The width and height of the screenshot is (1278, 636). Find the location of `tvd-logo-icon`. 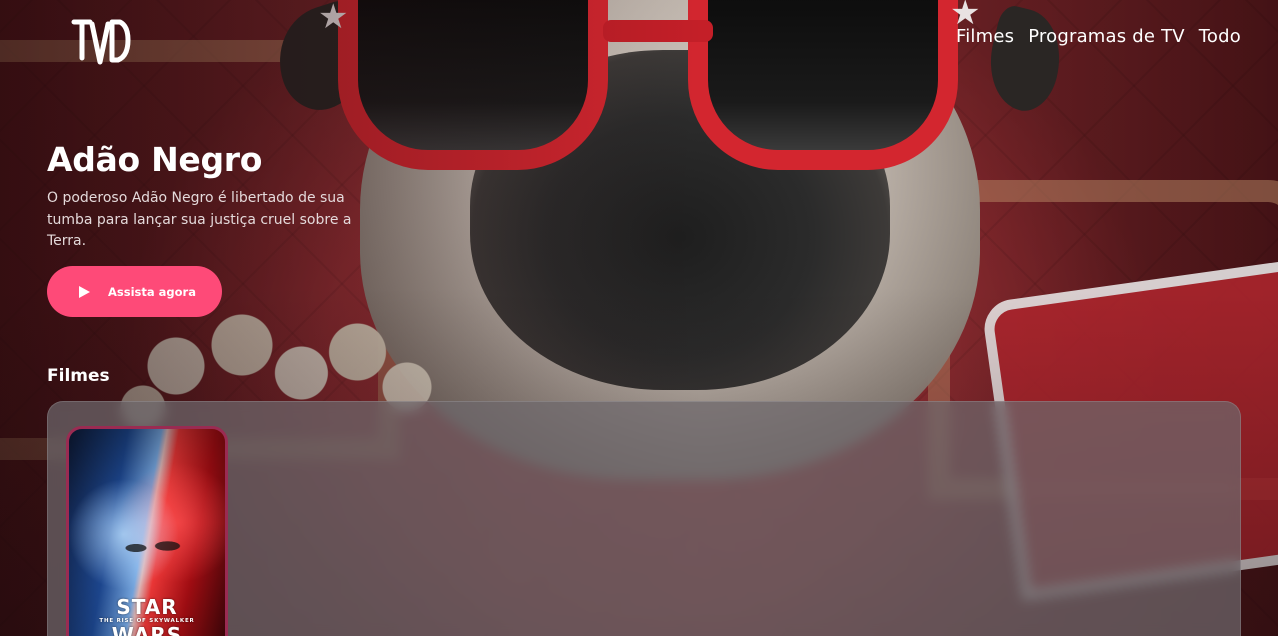

tvd-logo-icon is located at coordinates (101, 42).